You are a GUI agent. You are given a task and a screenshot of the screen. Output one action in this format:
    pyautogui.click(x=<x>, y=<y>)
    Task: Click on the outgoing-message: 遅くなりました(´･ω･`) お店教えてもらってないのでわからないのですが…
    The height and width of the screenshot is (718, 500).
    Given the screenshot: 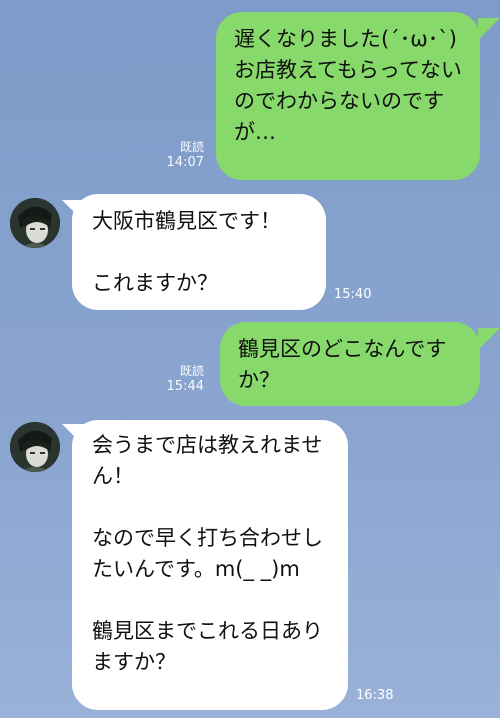 What is the action you would take?
    pyautogui.click(x=348, y=96)
    